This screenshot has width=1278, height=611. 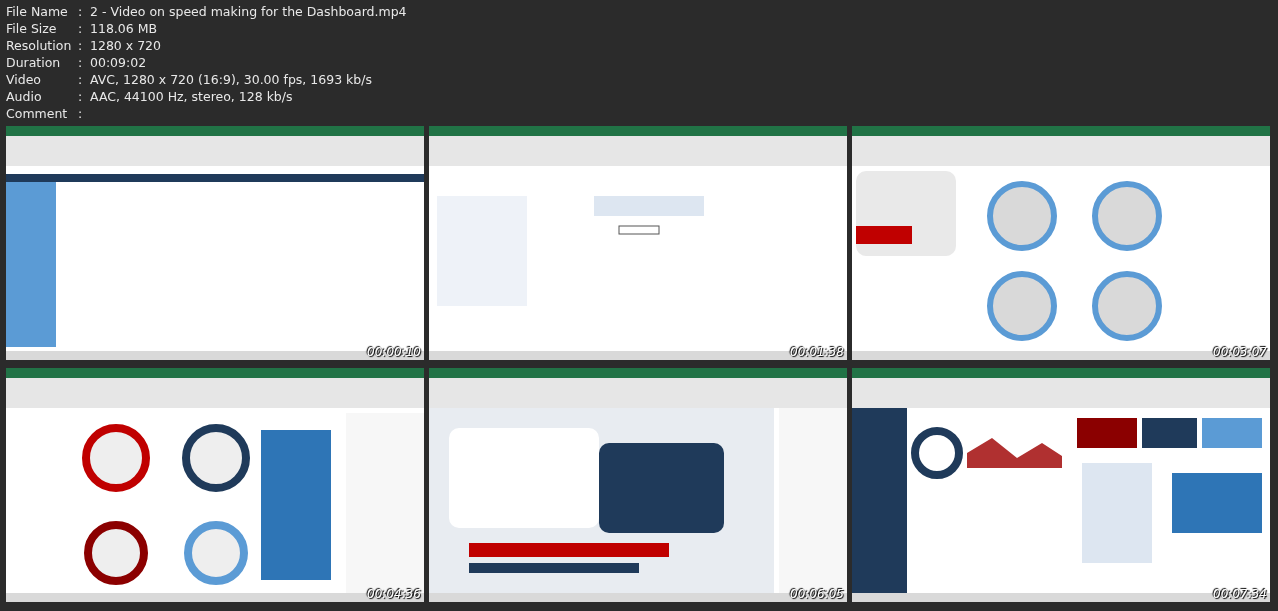 What do you see at coordinates (32, 28) in the screenshot?
I see `info-label: File Size` at bounding box center [32, 28].